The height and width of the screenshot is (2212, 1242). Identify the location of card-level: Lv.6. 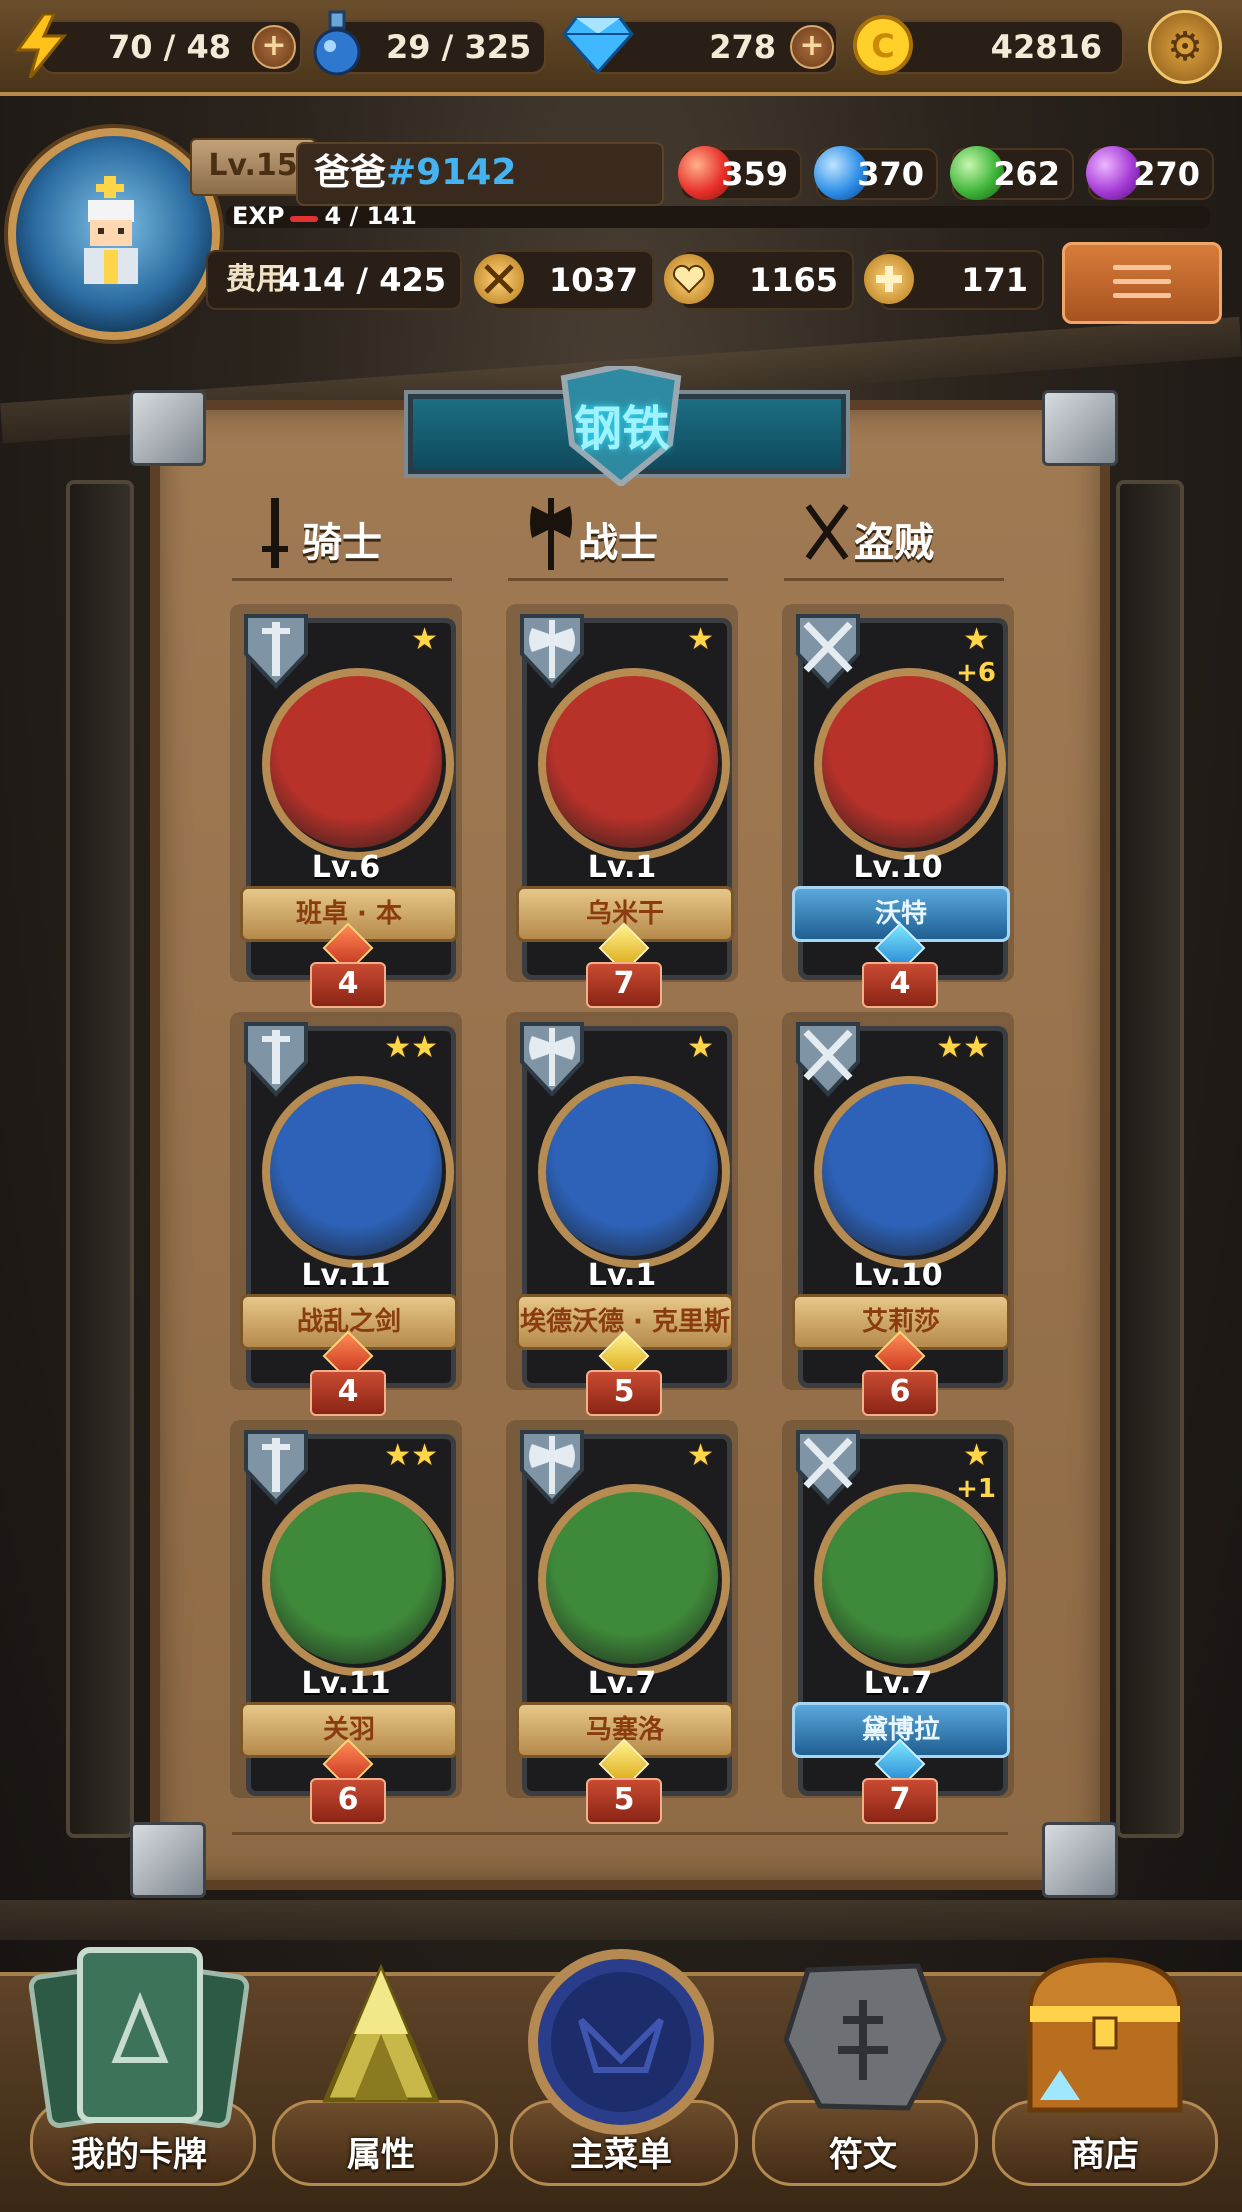
(346, 867).